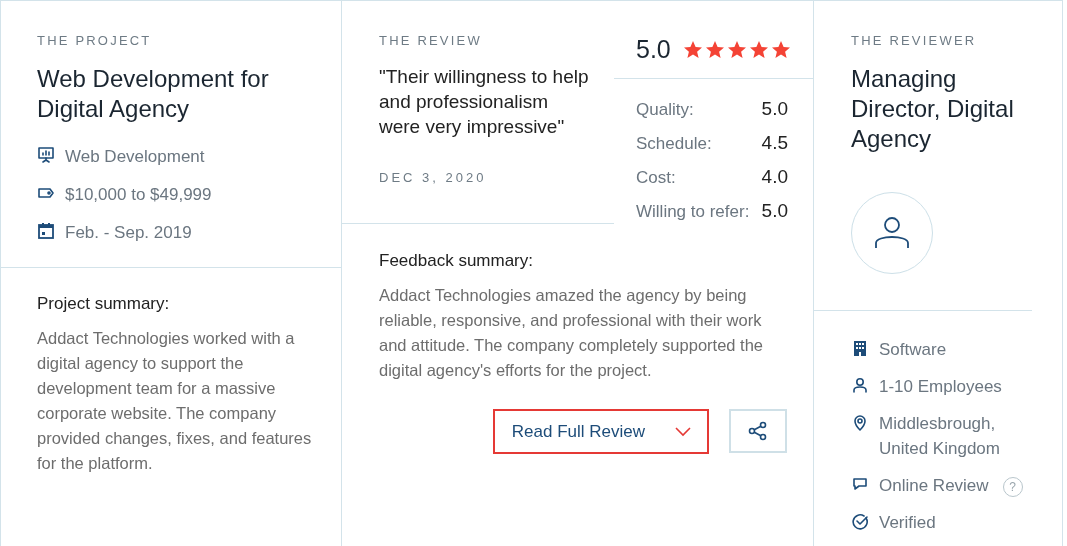 This screenshot has width=1067, height=546. Describe the element at coordinates (665, 110) in the screenshot. I see `rating-label: Quality:` at that location.